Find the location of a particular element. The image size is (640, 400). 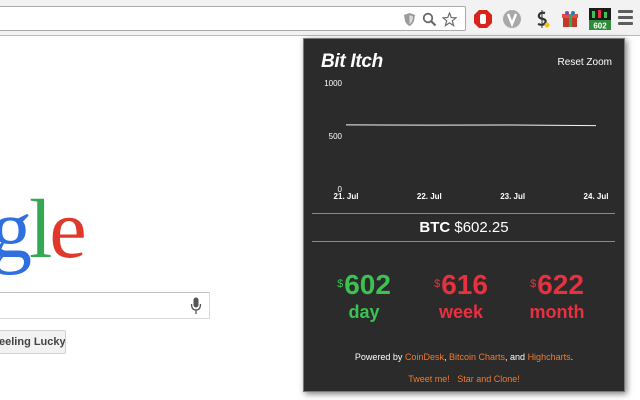

google-logo: gle is located at coordinates (43, 230).